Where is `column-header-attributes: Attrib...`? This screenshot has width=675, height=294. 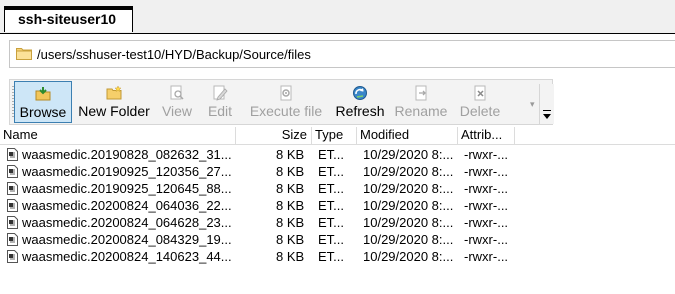 column-header-attributes: Attrib... is located at coordinates (486, 135).